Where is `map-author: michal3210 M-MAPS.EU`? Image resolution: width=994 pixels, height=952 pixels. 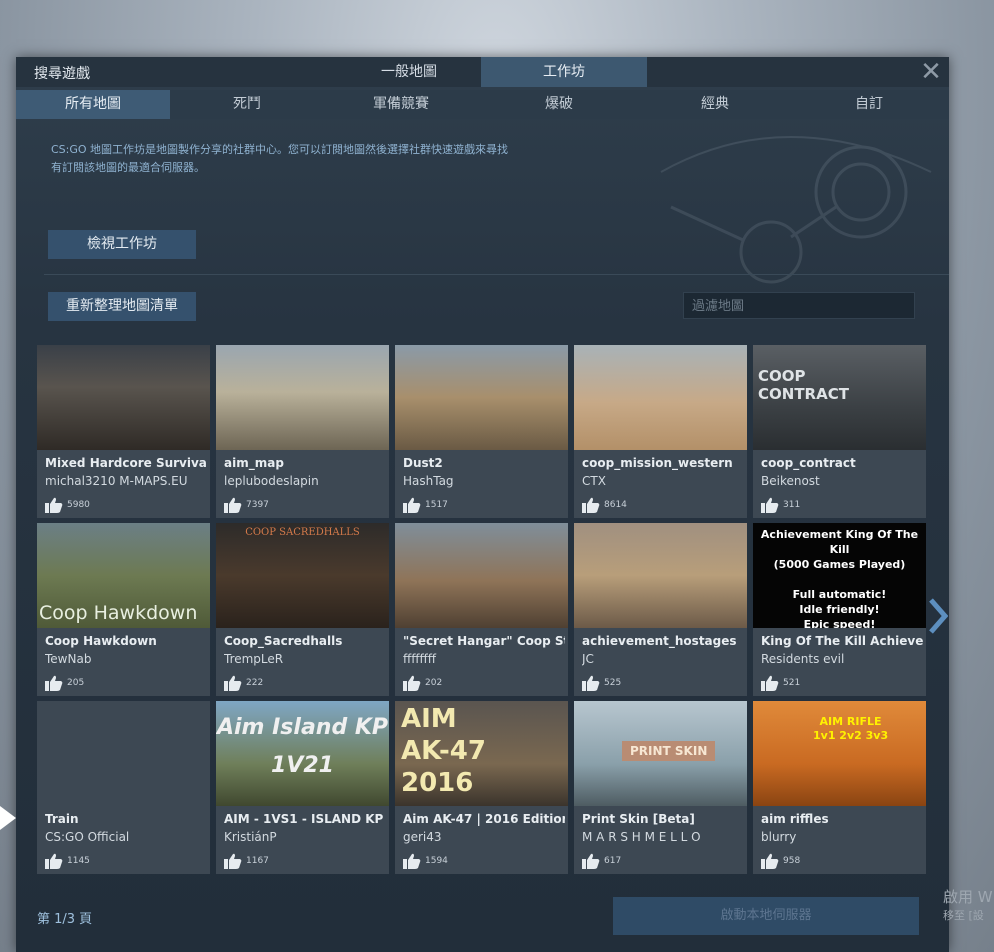
map-author: michal3210 M-MAPS.EU is located at coordinates (116, 481).